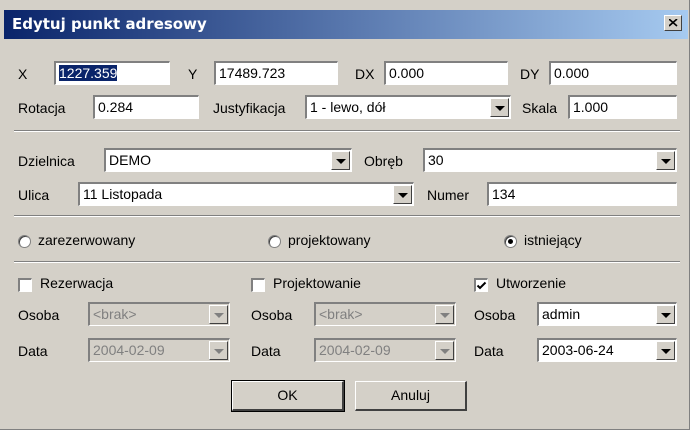 The image size is (690, 430). I want to click on district-select: DEMO, so click(228, 160).